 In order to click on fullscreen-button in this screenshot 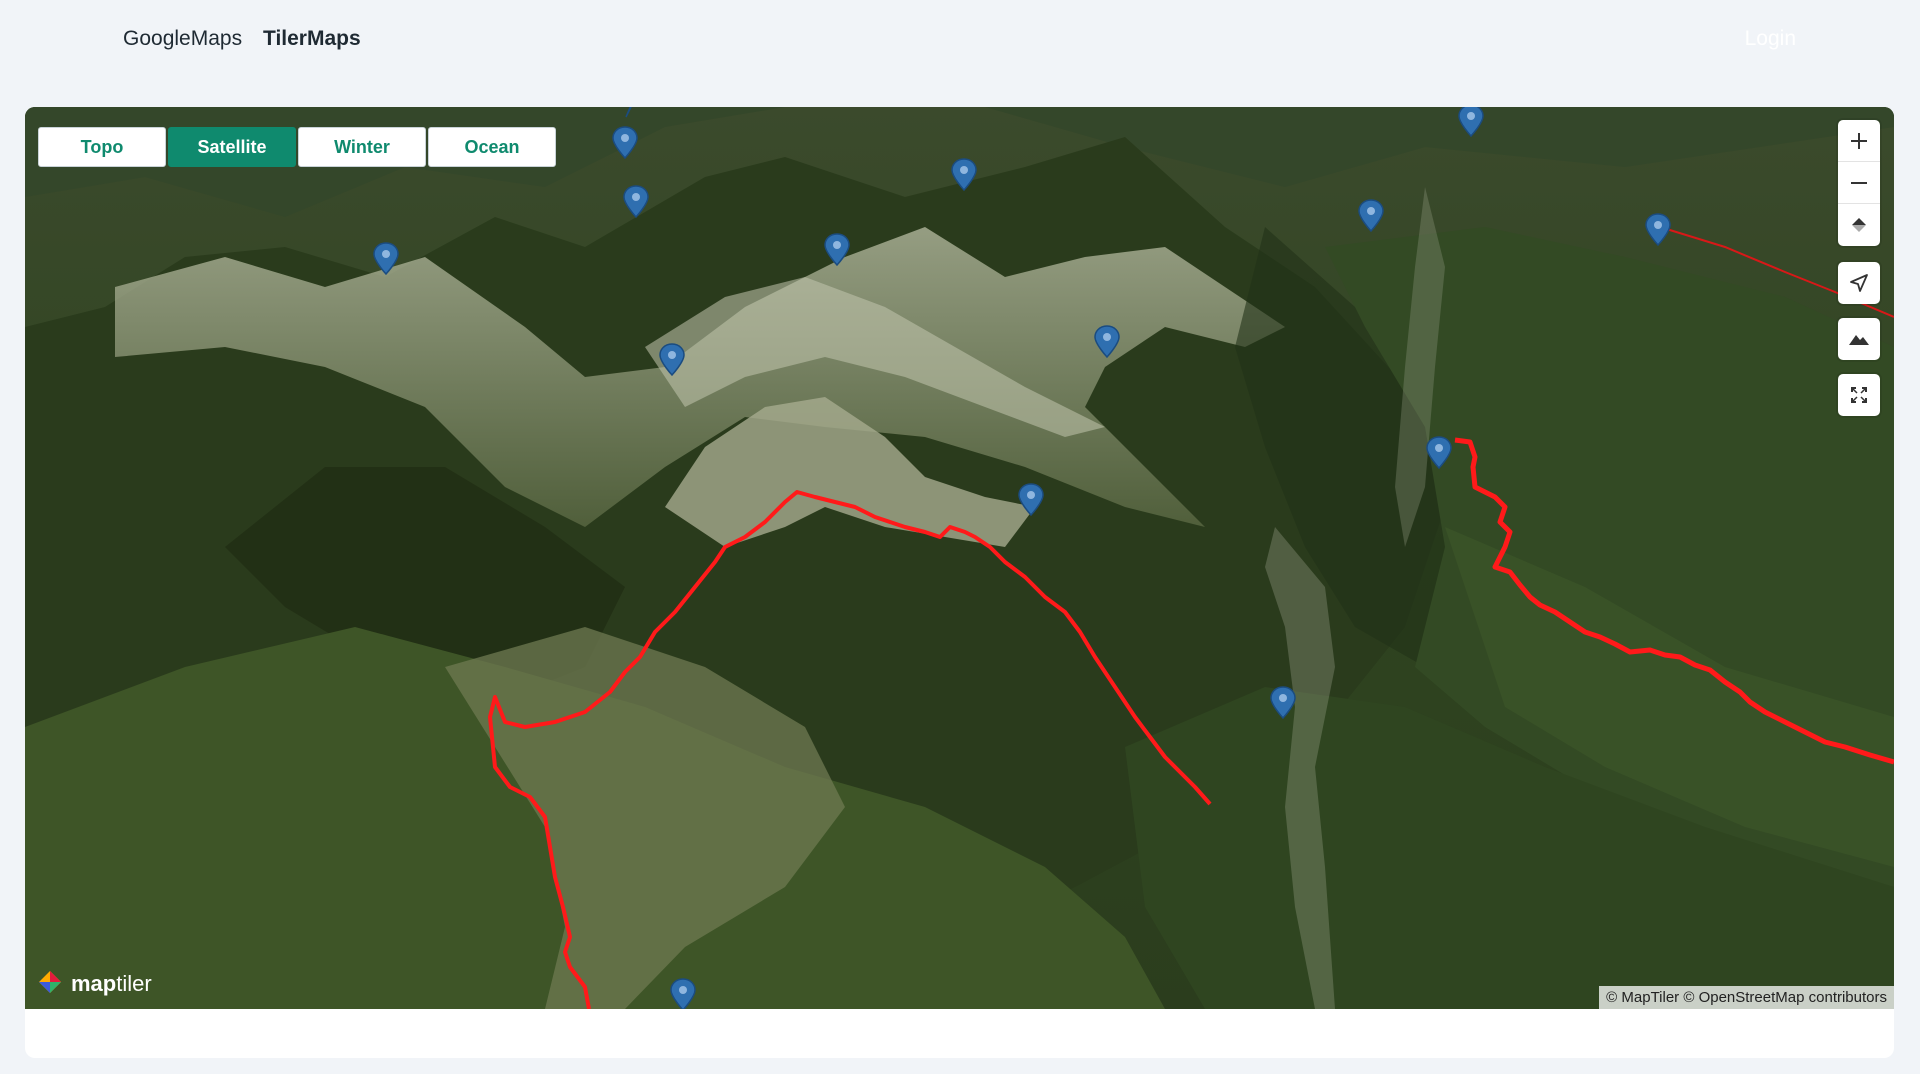, I will do `click(1859, 395)`.